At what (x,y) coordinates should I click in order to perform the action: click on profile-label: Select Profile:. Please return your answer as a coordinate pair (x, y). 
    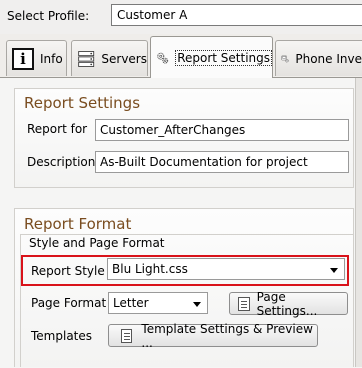
    Looking at the image, I should click on (48, 16).